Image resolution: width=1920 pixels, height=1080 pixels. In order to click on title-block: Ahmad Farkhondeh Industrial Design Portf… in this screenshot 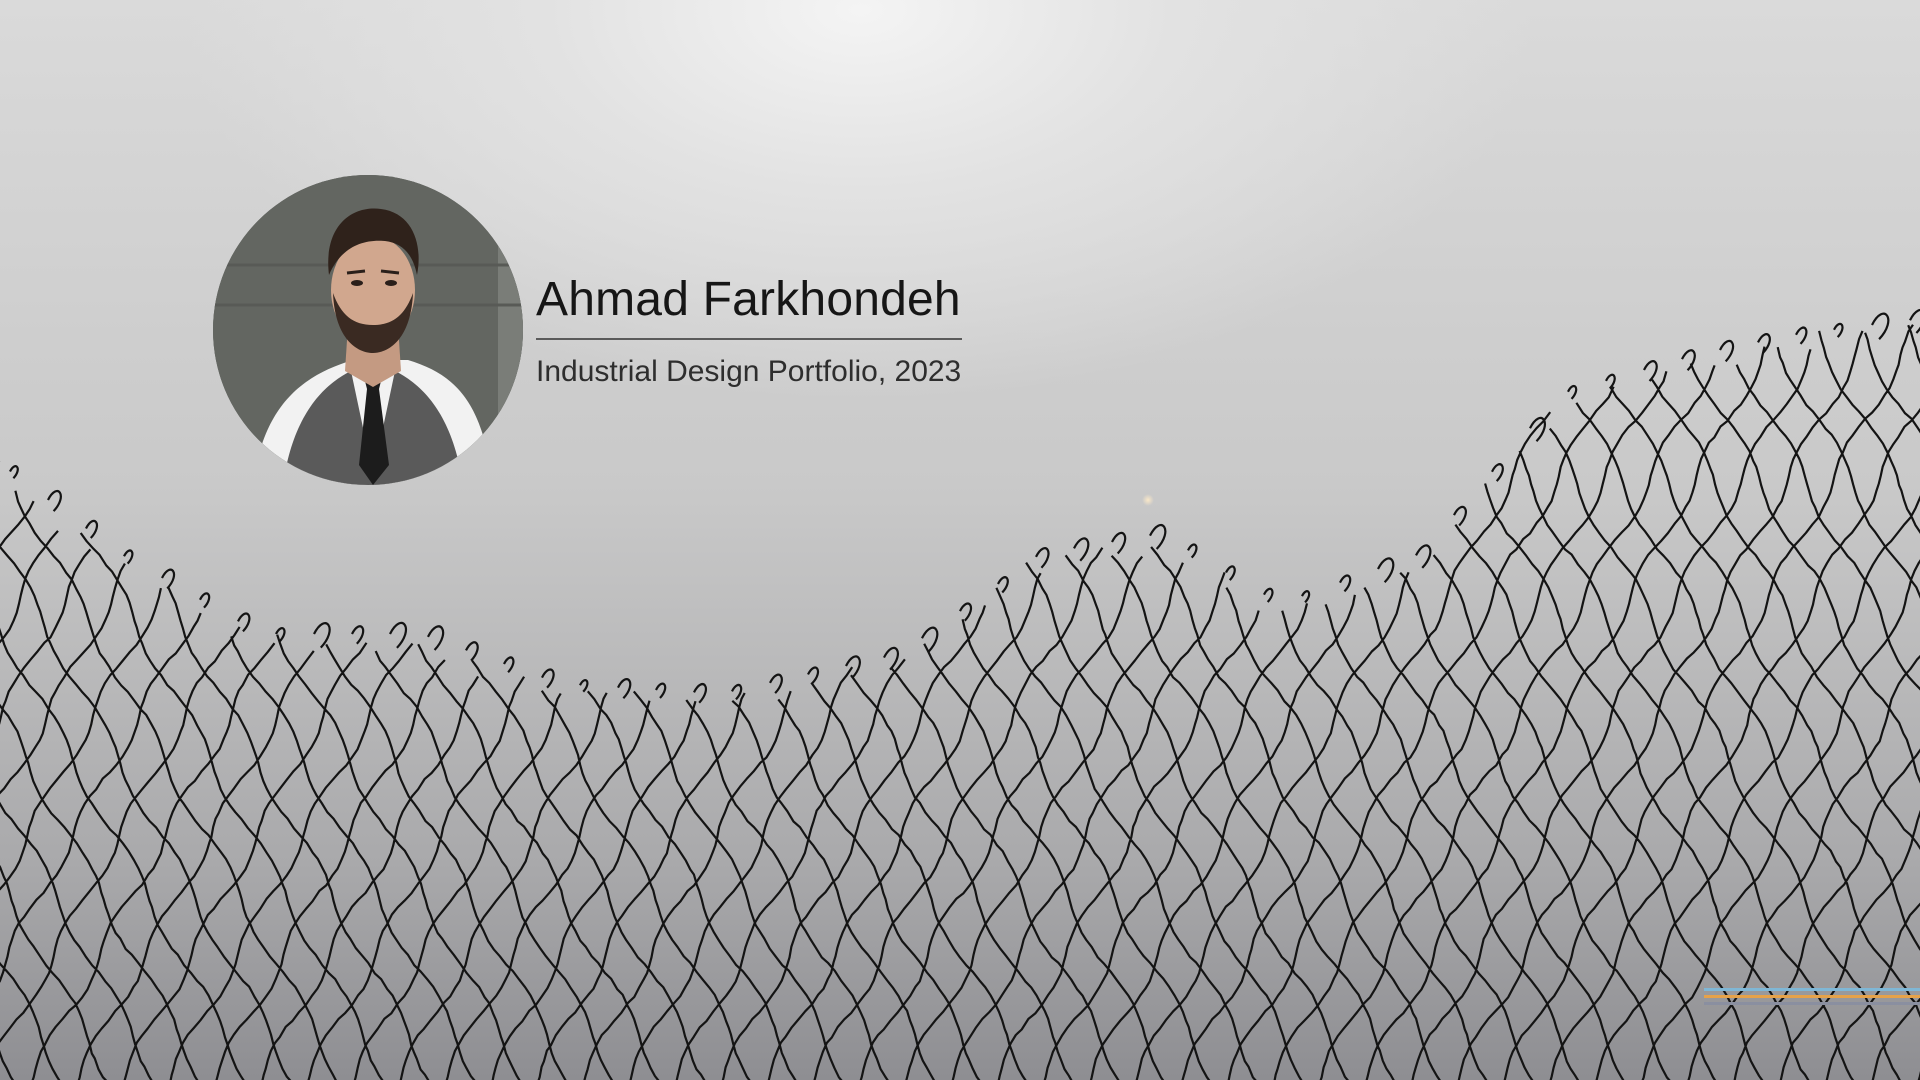, I will do `click(749, 330)`.